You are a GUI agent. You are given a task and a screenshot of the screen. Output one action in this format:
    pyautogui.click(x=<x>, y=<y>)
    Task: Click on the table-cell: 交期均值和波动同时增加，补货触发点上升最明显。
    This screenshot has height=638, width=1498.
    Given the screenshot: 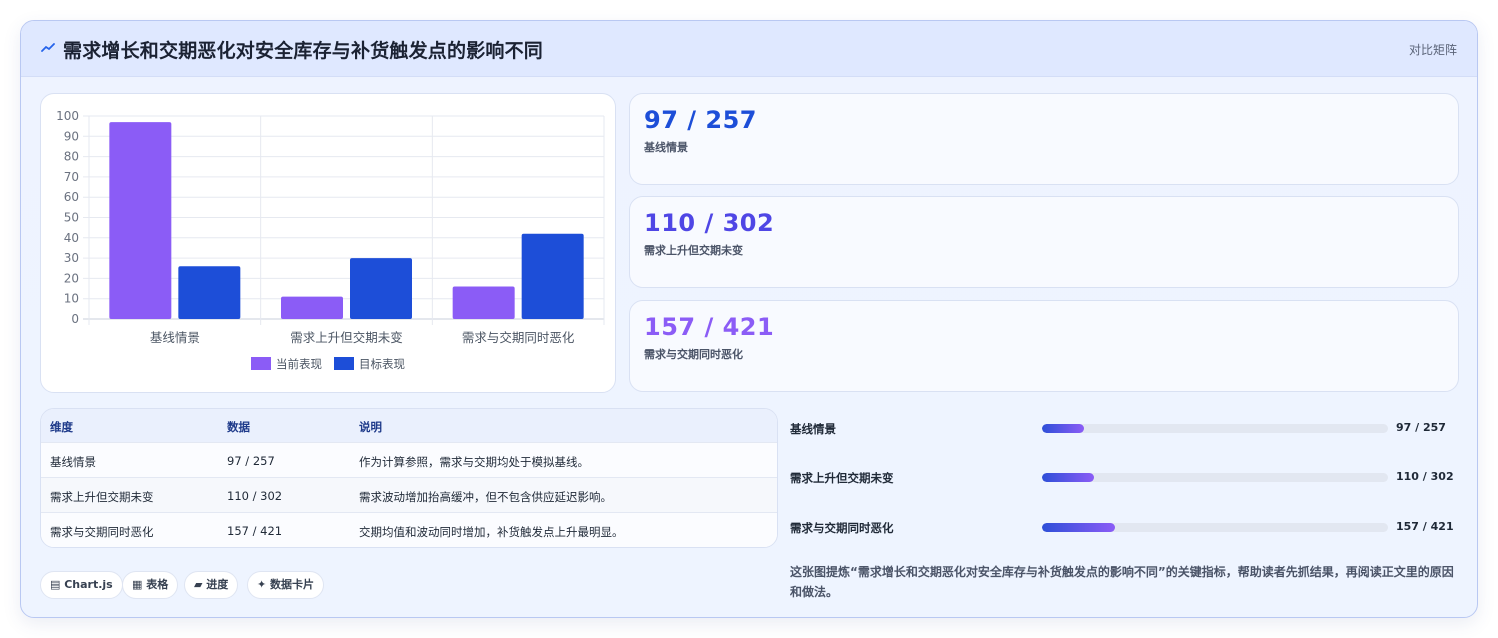 What is the action you would take?
    pyautogui.click(x=491, y=532)
    